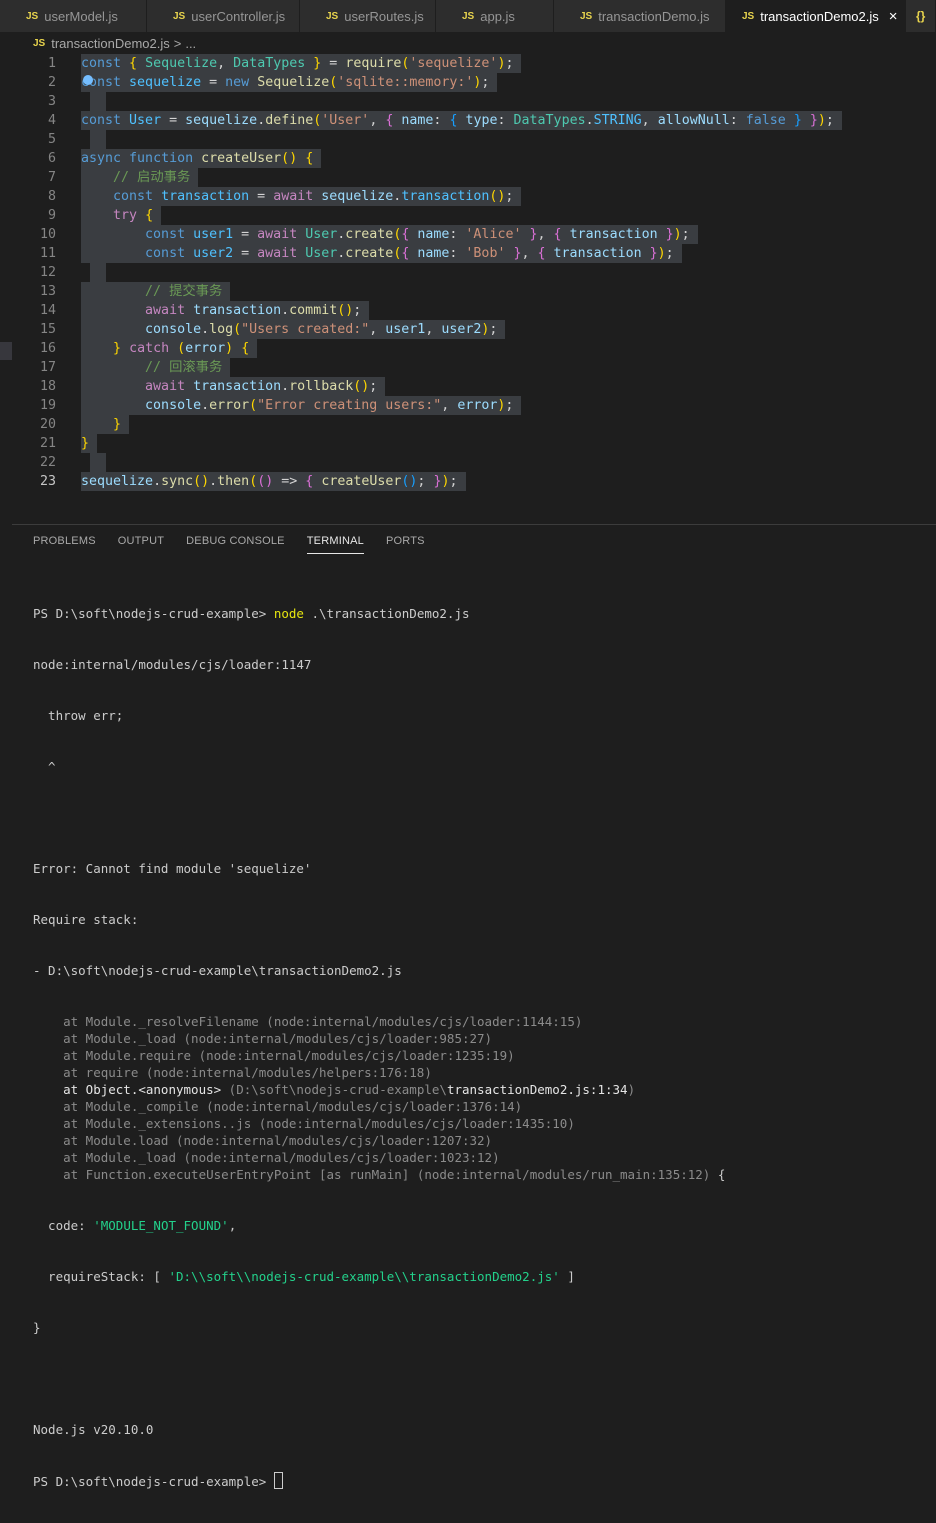  What do you see at coordinates (468, 101) in the screenshot?
I see `code-line: 3` at bounding box center [468, 101].